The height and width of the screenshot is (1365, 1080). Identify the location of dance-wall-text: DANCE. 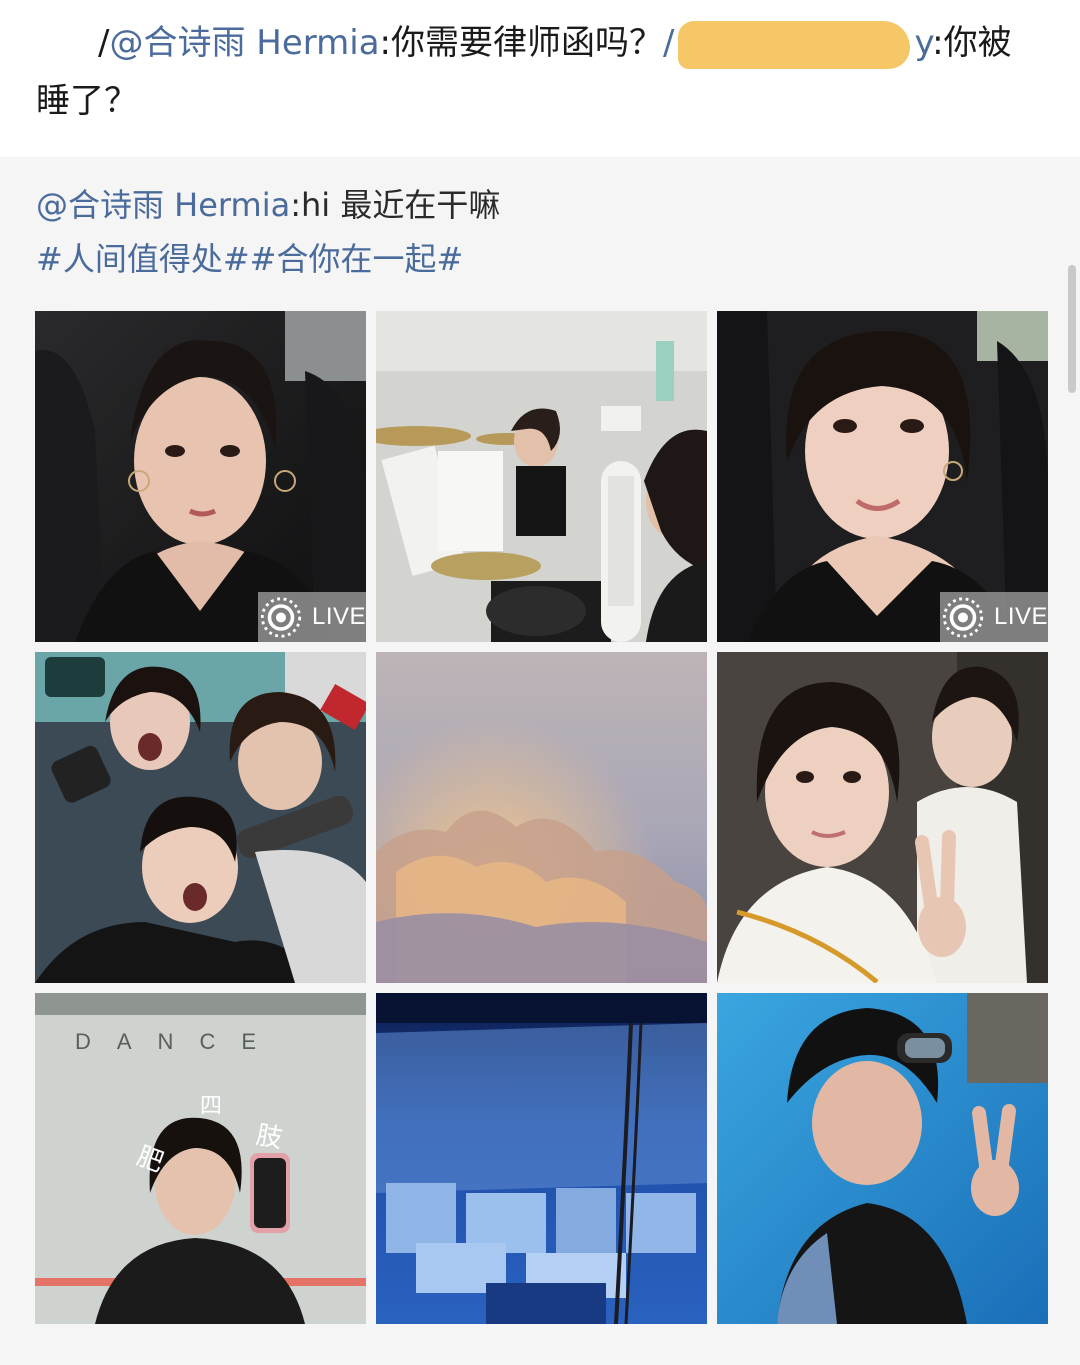
(178, 1041).